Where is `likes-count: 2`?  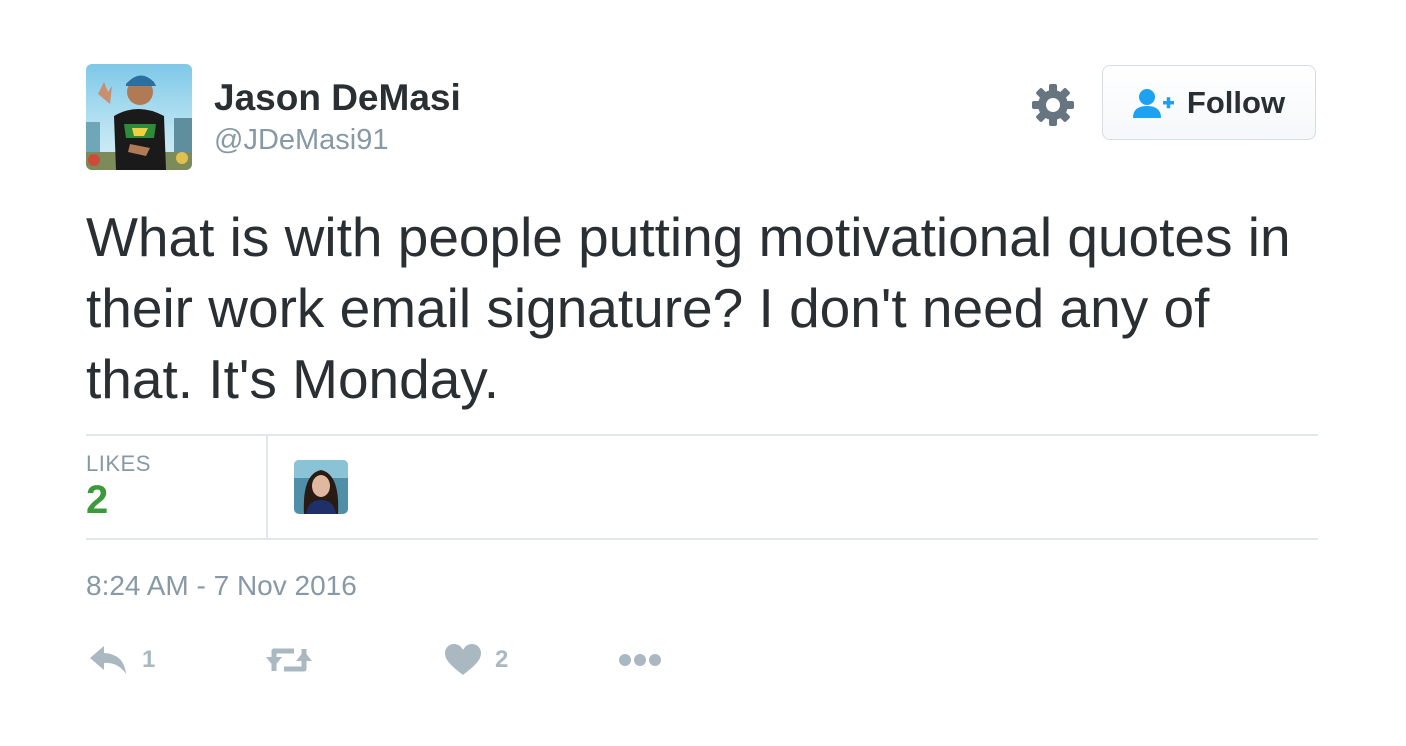 likes-count: 2 is located at coordinates (97, 500).